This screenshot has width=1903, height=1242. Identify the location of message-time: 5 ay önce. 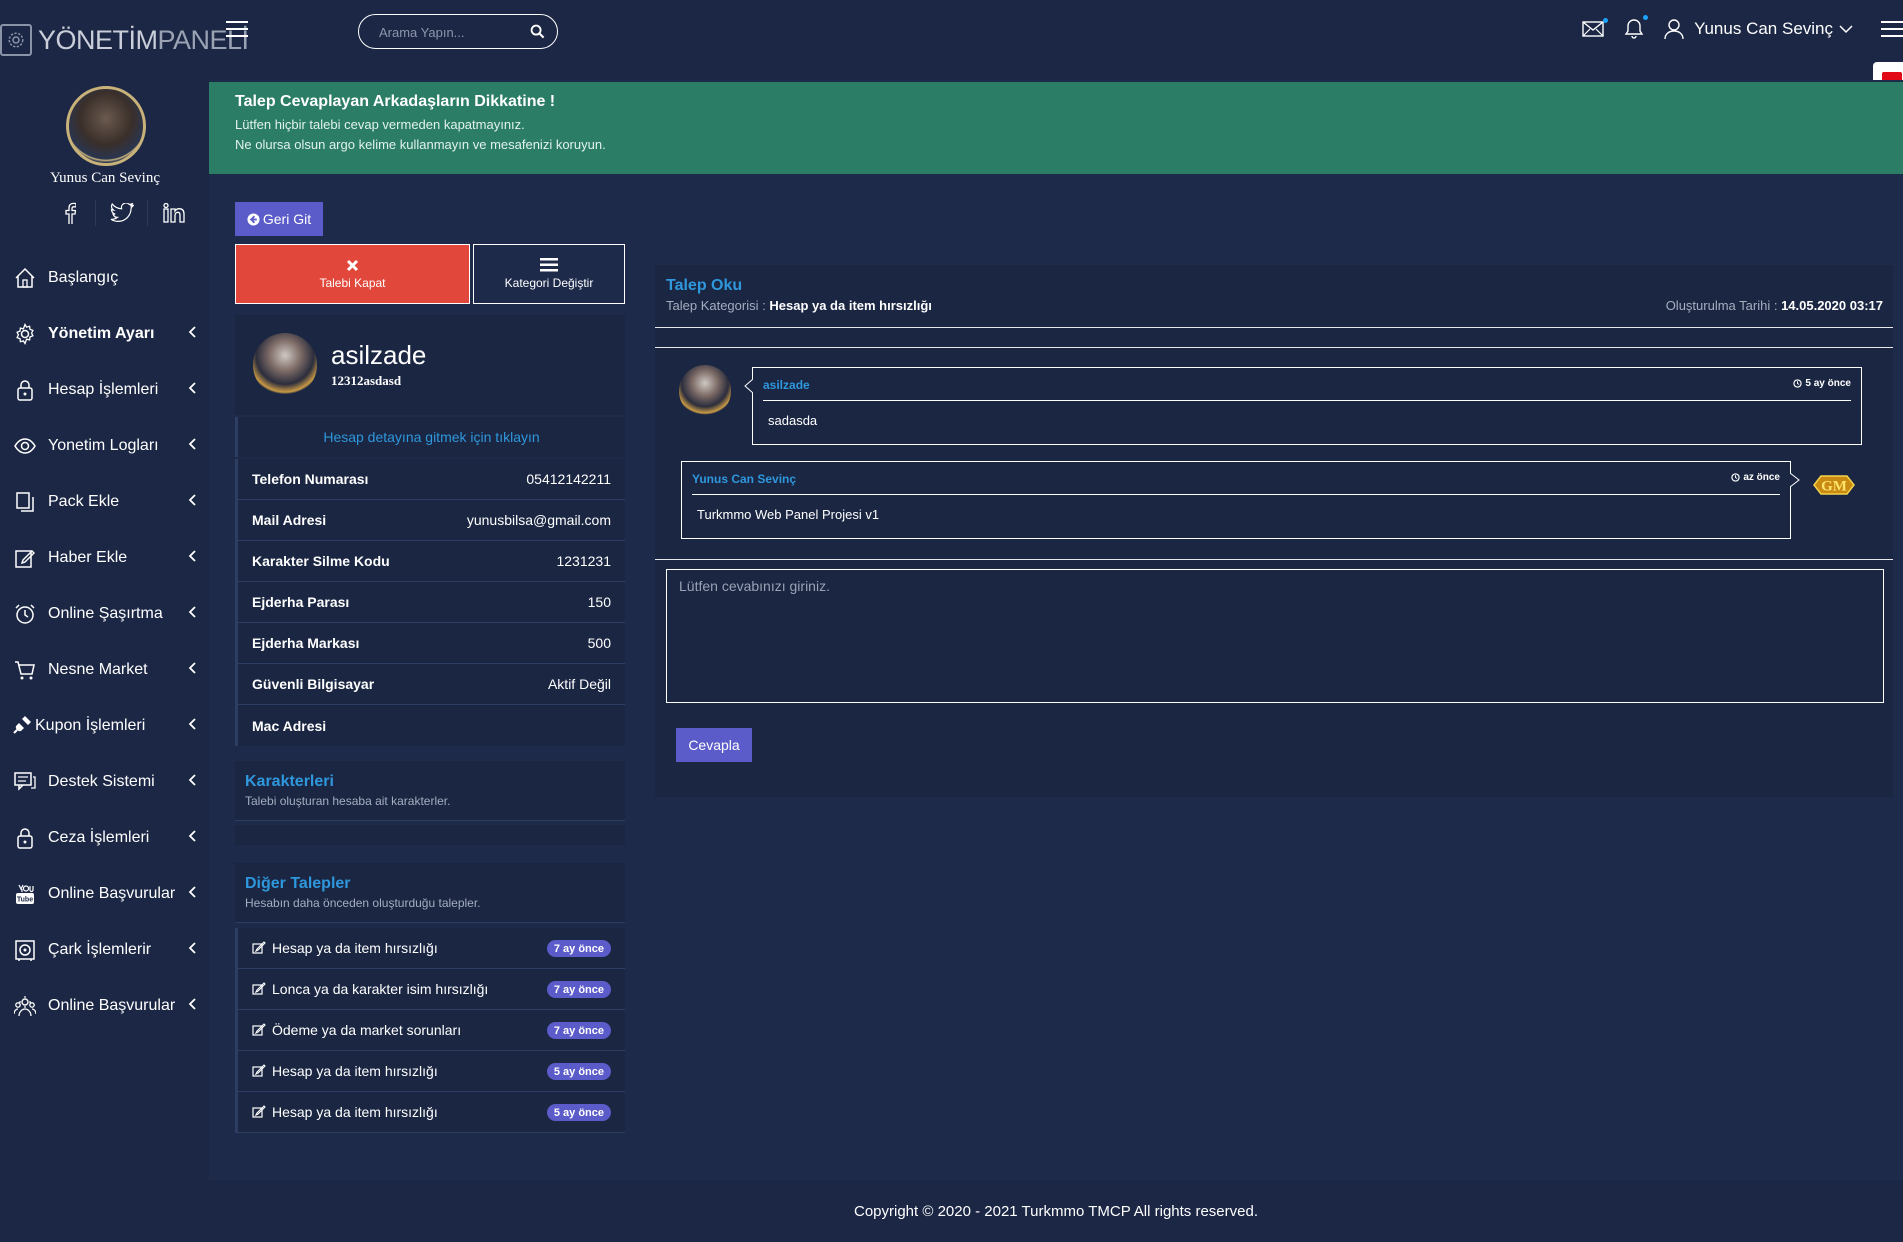
(1822, 383).